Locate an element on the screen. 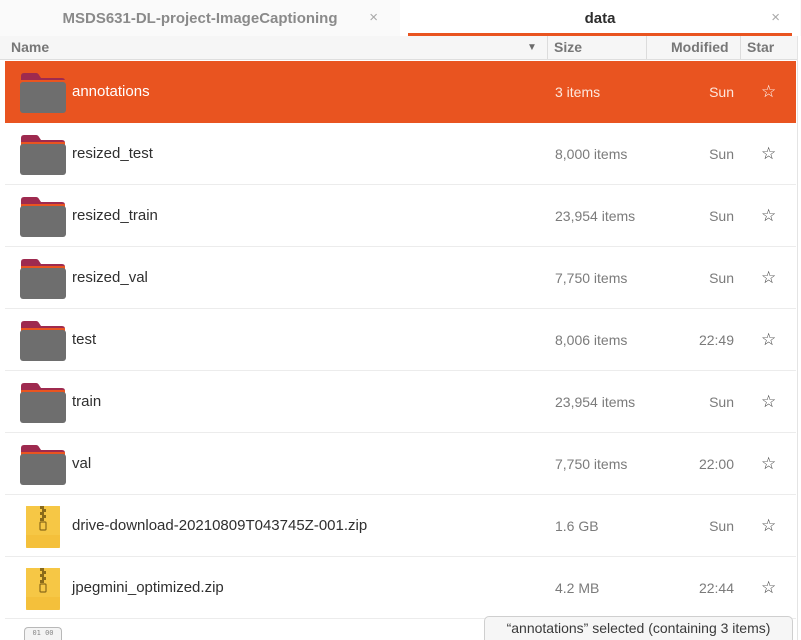  file-row: resized_train 23,954 items Sun ☆ is located at coordinates (400, 216).